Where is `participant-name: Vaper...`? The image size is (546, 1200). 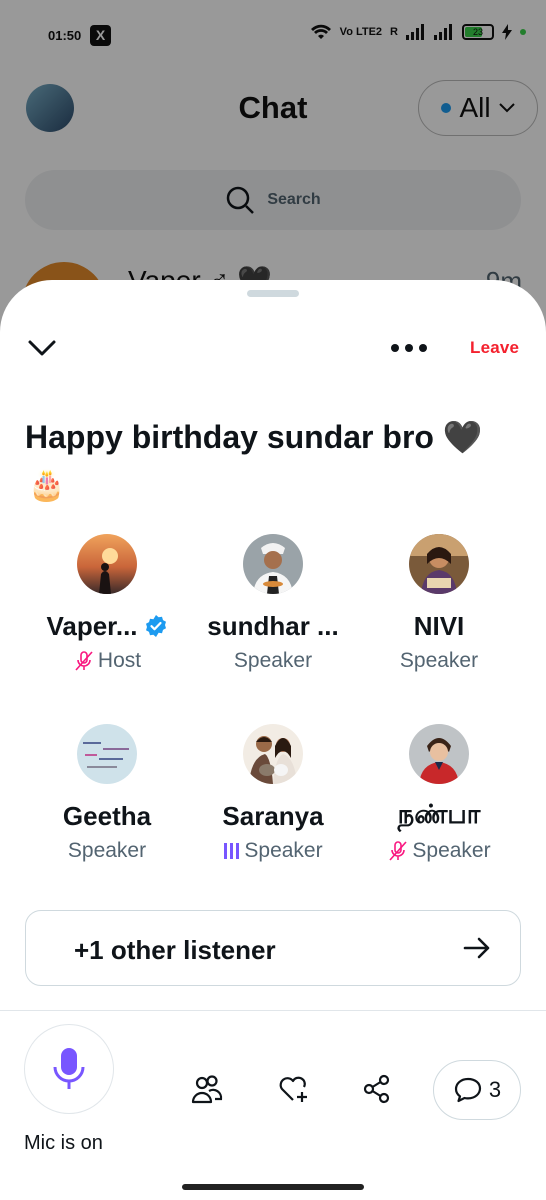 participant-name: Vaper... is located at coordinates (92, 625).